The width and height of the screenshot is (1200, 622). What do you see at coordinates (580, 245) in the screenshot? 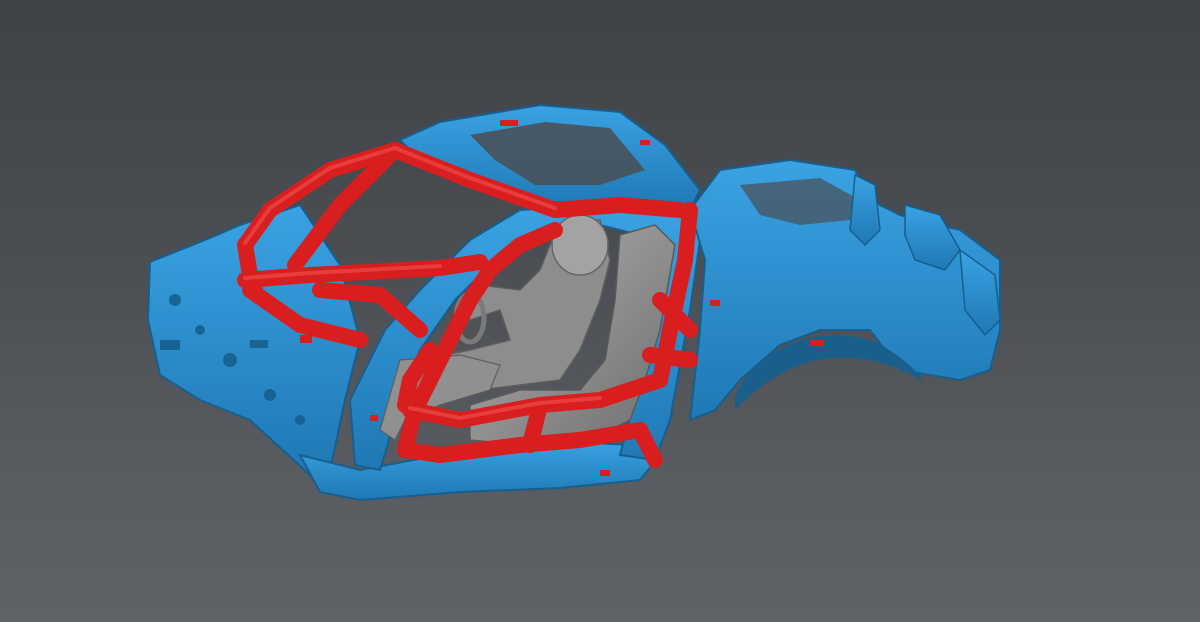
I see `driver-helmet` at bounding box center [580, 245].